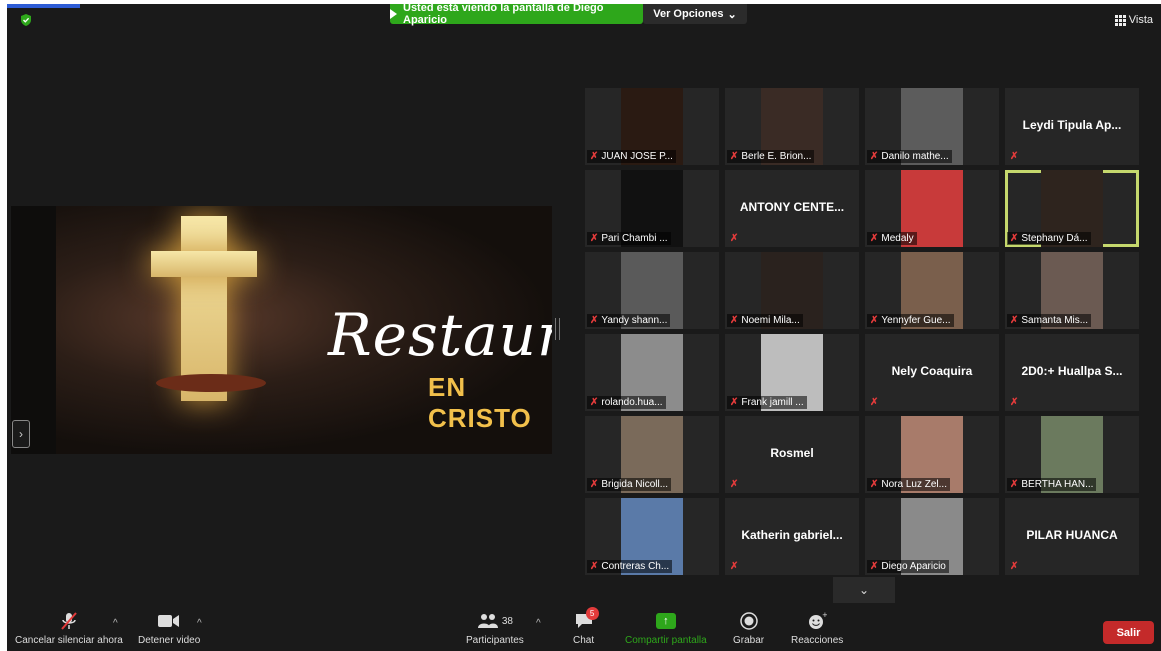 Image resolution: width=1161 pixels, height=651 pixels. Describe the element at coordinates (43, 6) in the screenshot. I see `window-accent` at that location.